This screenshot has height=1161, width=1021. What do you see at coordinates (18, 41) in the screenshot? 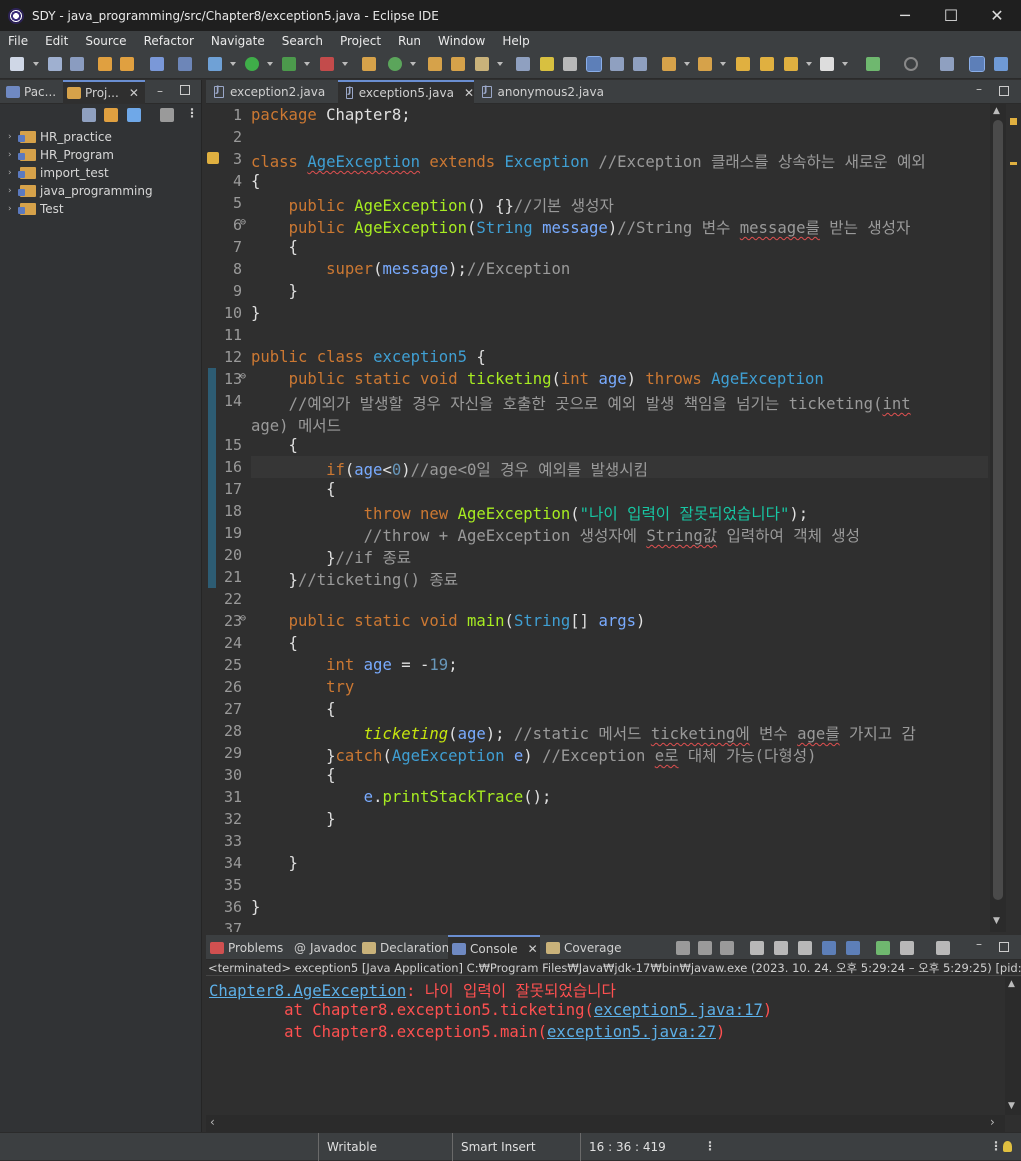
I see `menu-file: File` at bounding box center [18, 41].